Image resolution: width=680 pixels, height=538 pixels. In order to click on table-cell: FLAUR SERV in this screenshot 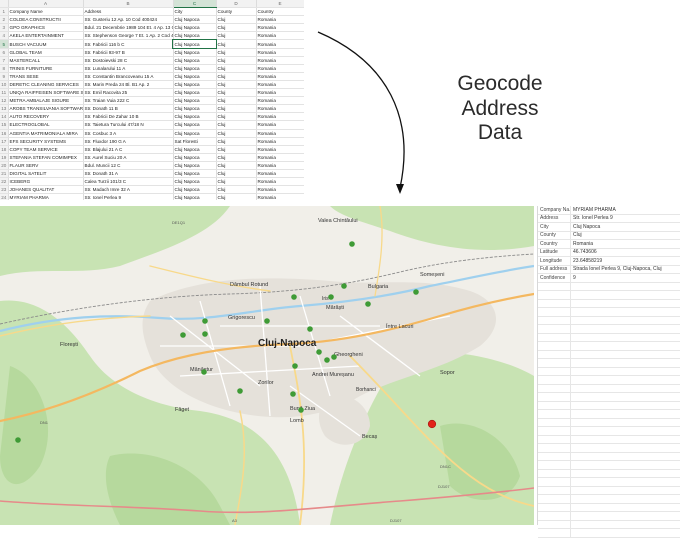, I will do `click(45, 165)`.